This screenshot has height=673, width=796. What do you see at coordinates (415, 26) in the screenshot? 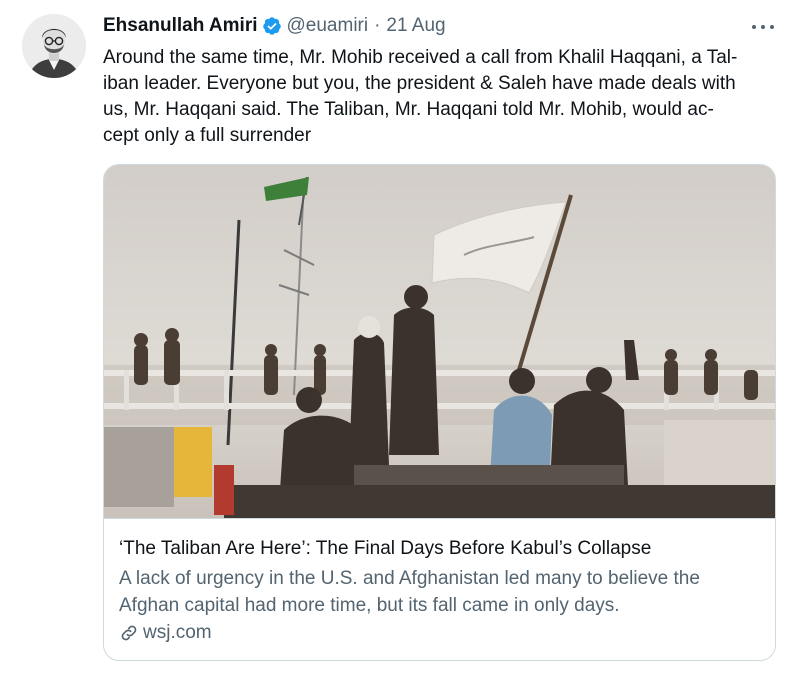
I see `tweet-date: 21 Aug` at bounding box center [415, 26].